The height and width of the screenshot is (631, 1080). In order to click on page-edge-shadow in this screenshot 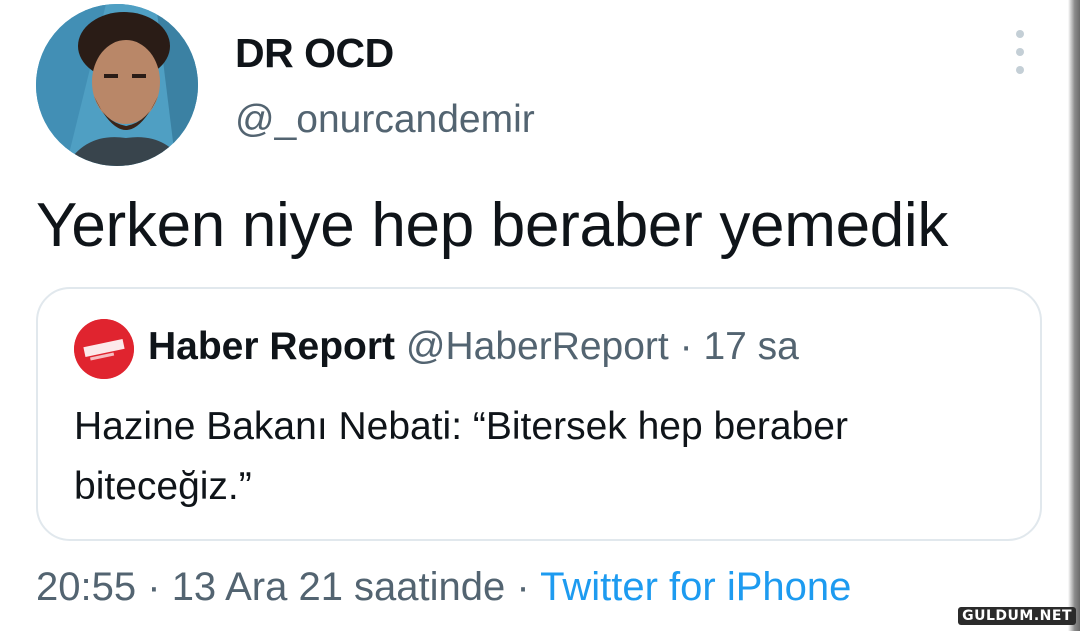, I will do `click(1074, 315)`.